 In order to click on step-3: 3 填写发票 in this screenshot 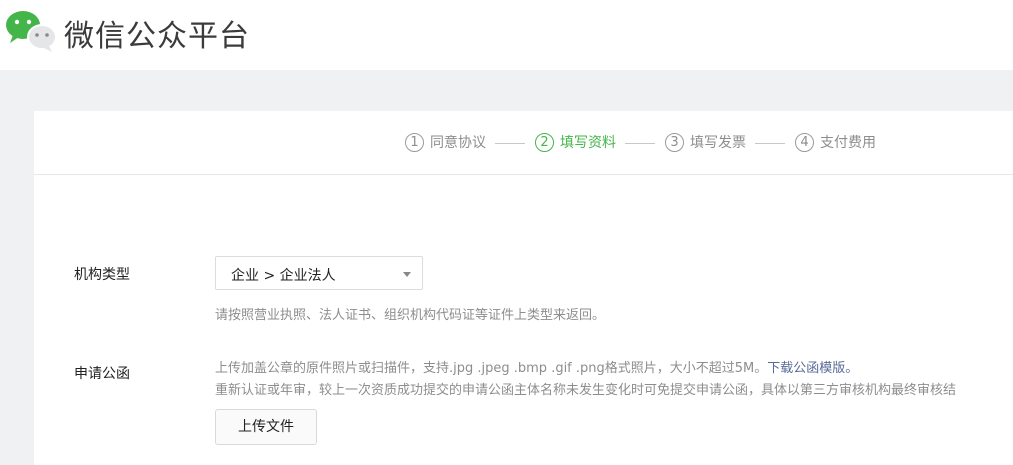, I will do `click(705, 142)`.